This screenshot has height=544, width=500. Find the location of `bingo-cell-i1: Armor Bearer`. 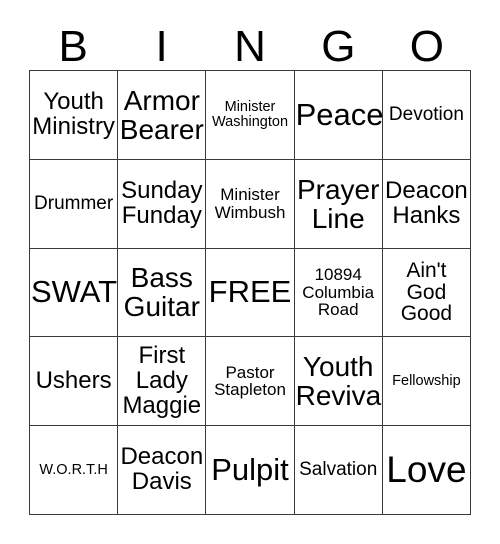

bingo-cell-i1: Armor Bearer is located at coordinates (162, 115).